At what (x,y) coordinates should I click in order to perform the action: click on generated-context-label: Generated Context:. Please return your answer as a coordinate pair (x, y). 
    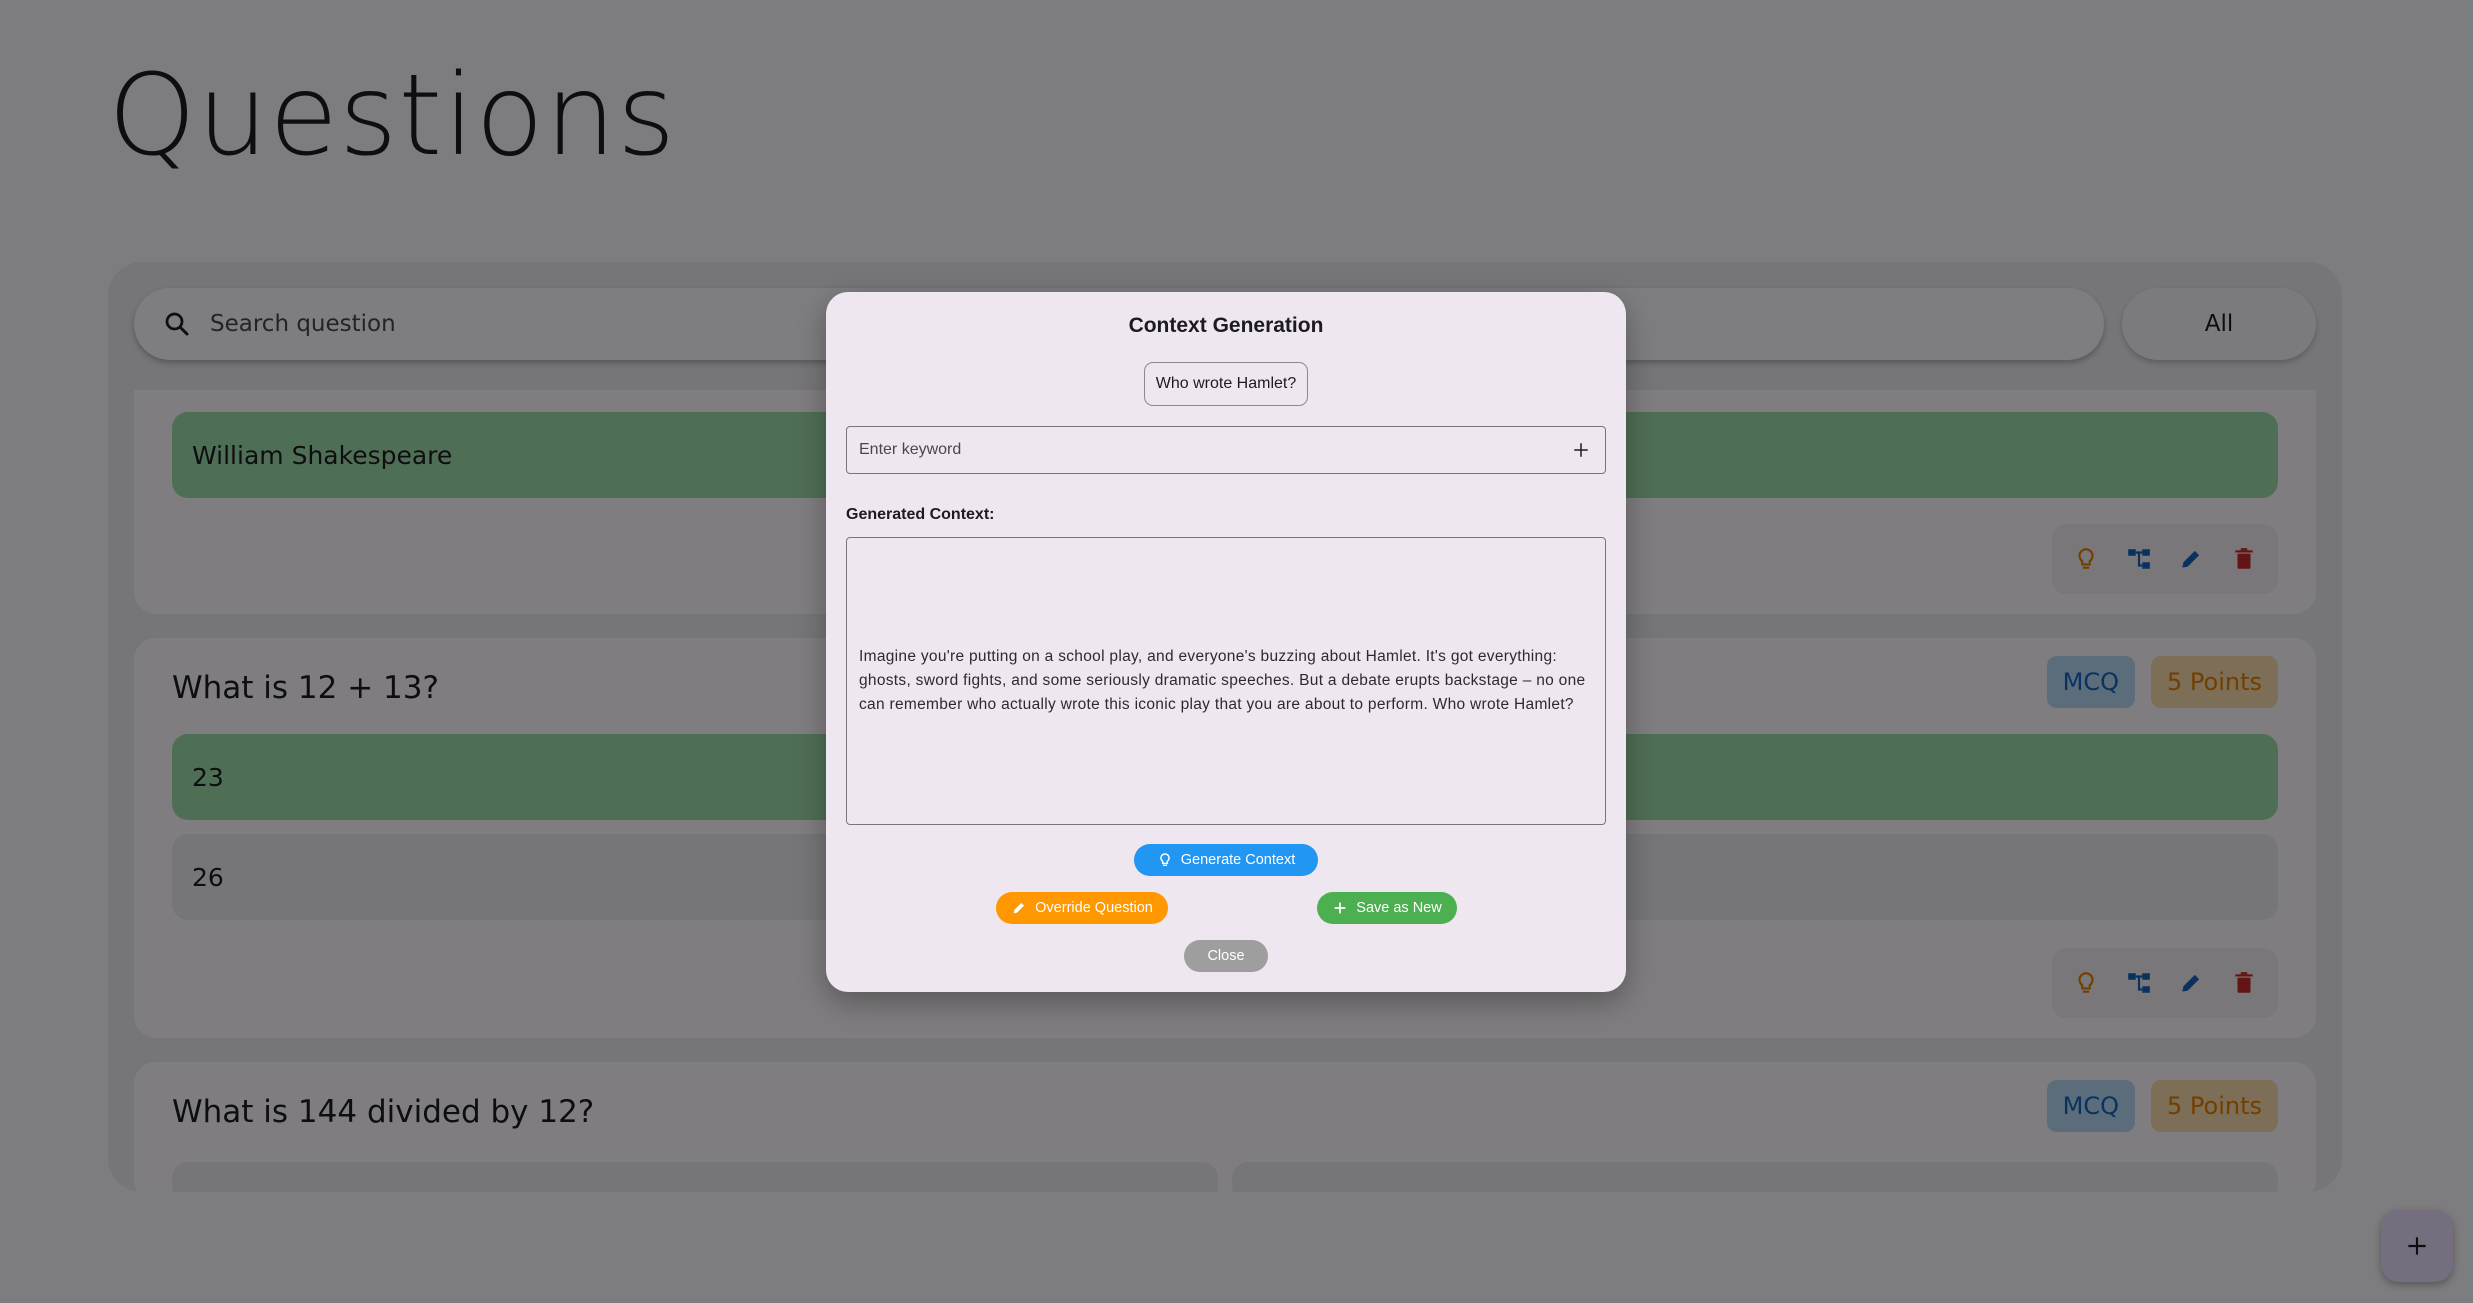
    Looking at the image, I should click on (920, 514).